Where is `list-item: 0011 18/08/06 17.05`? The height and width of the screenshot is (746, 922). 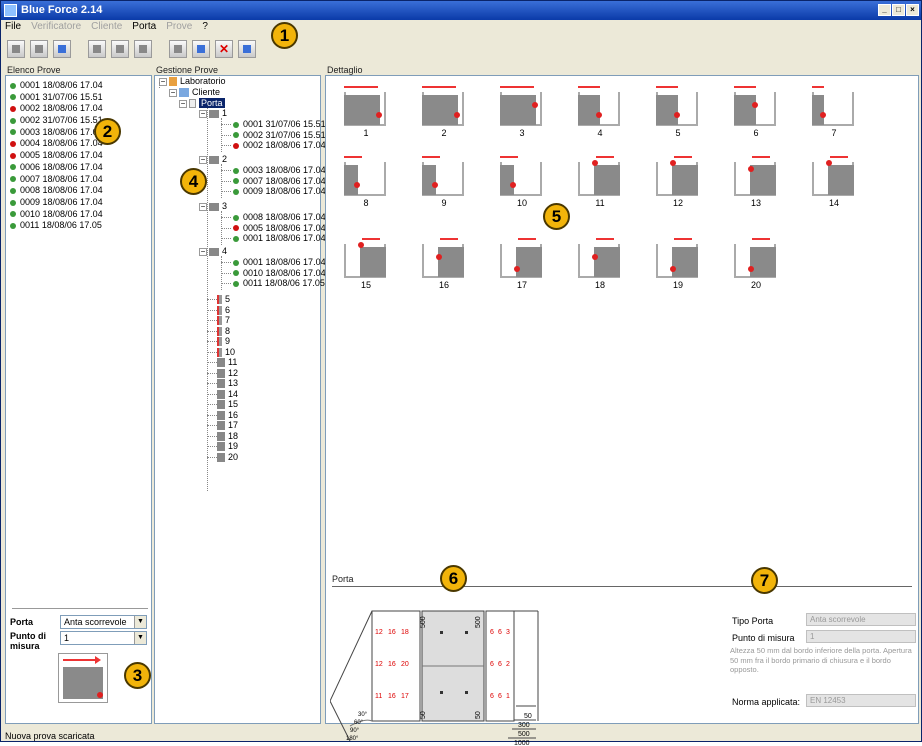 list-item: 0011 18/08/06 17.05 is located at coordinates (78, 226).